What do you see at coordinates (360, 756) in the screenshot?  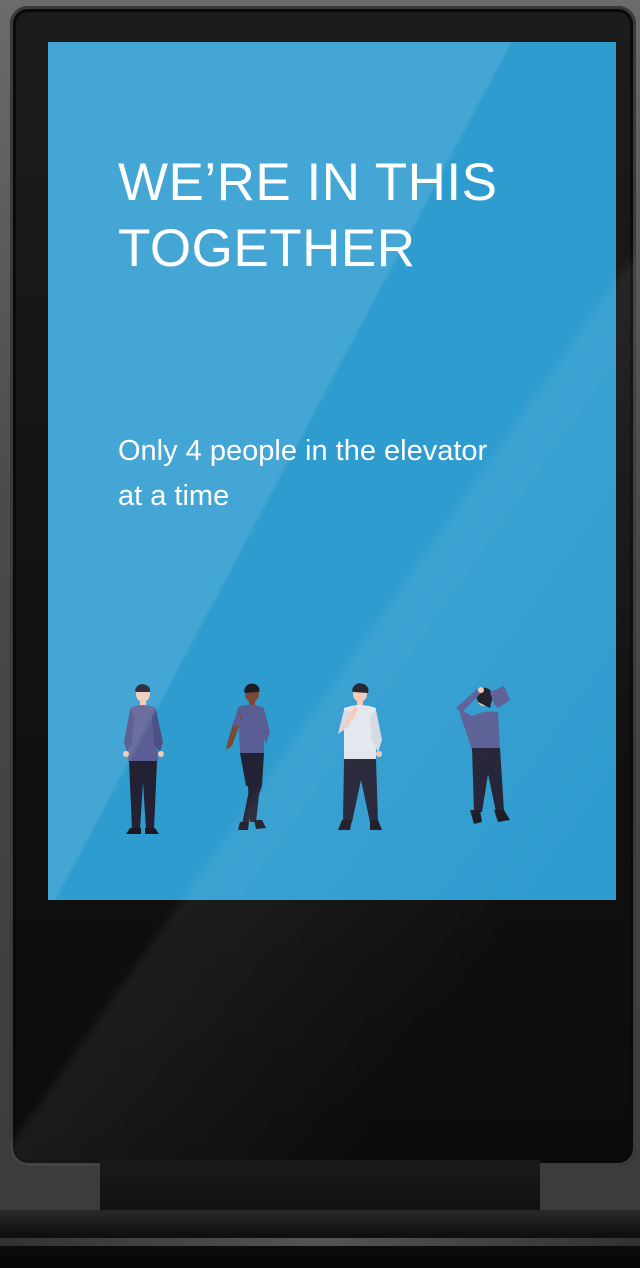 I see `person-thinking-icon` at bounding box center [360, 756].